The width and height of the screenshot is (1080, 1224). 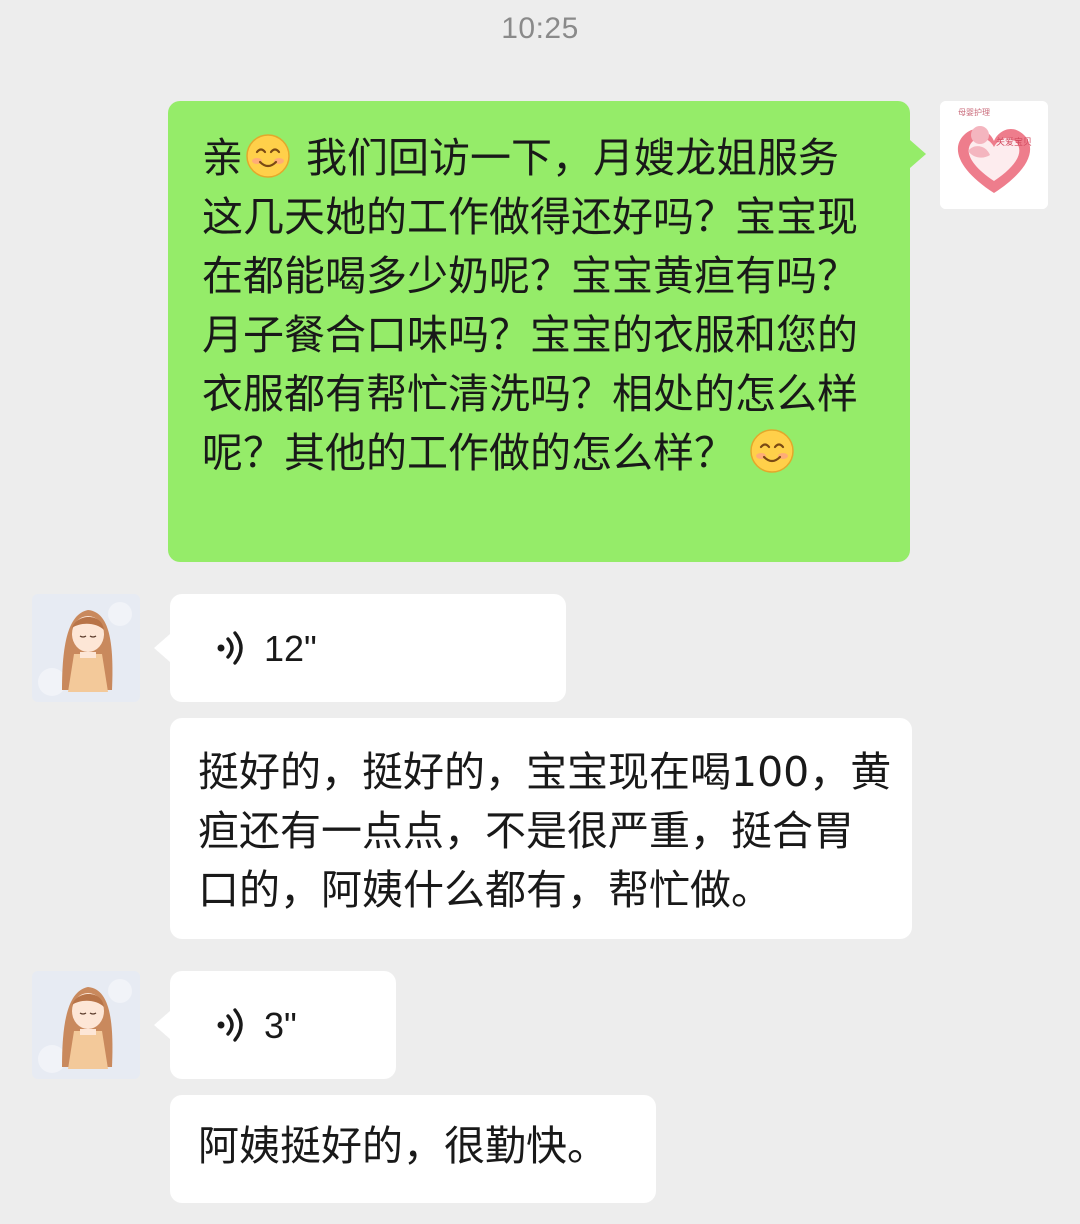 What do you see at coordinates (368, 648) in the screenshot?
I see `voice-message-bubble: 12"` at bounding box center [368, 648].